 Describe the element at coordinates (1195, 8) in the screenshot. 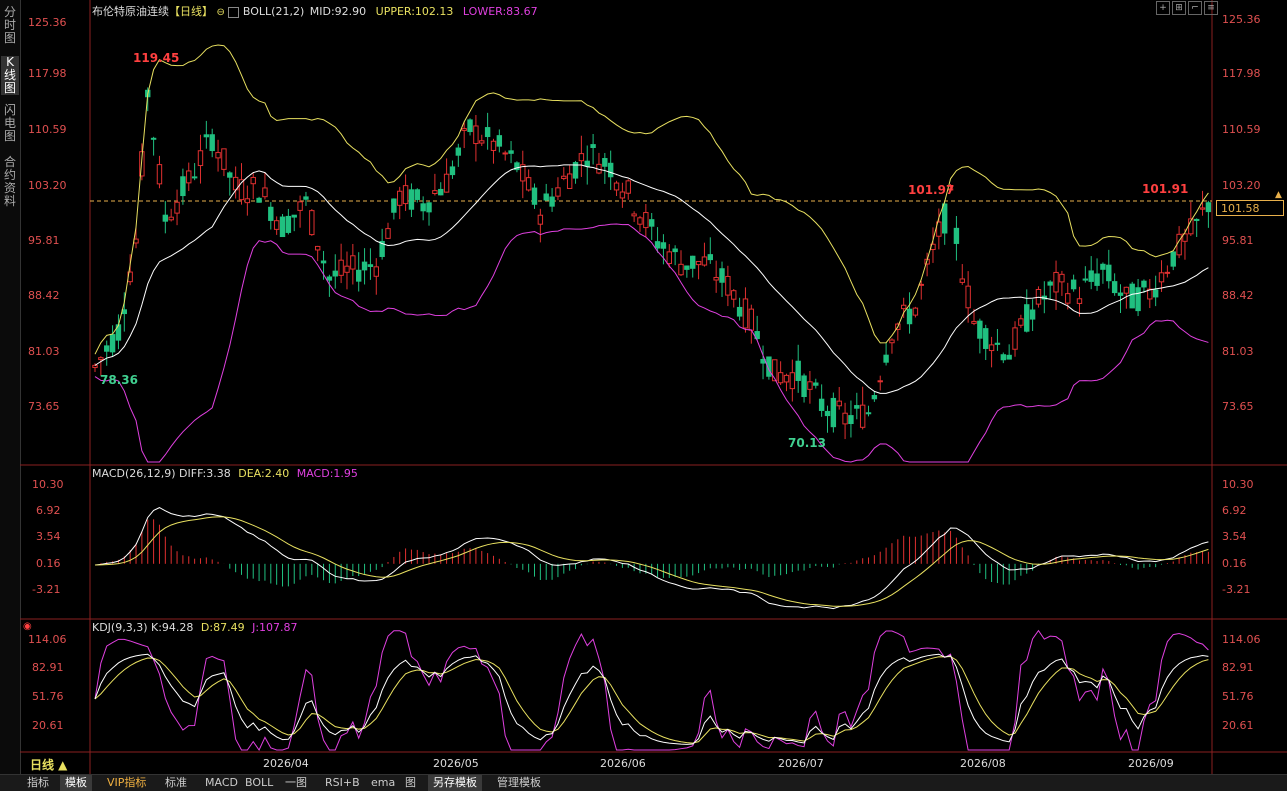

I see `draw-icon: ⌐` at that location.